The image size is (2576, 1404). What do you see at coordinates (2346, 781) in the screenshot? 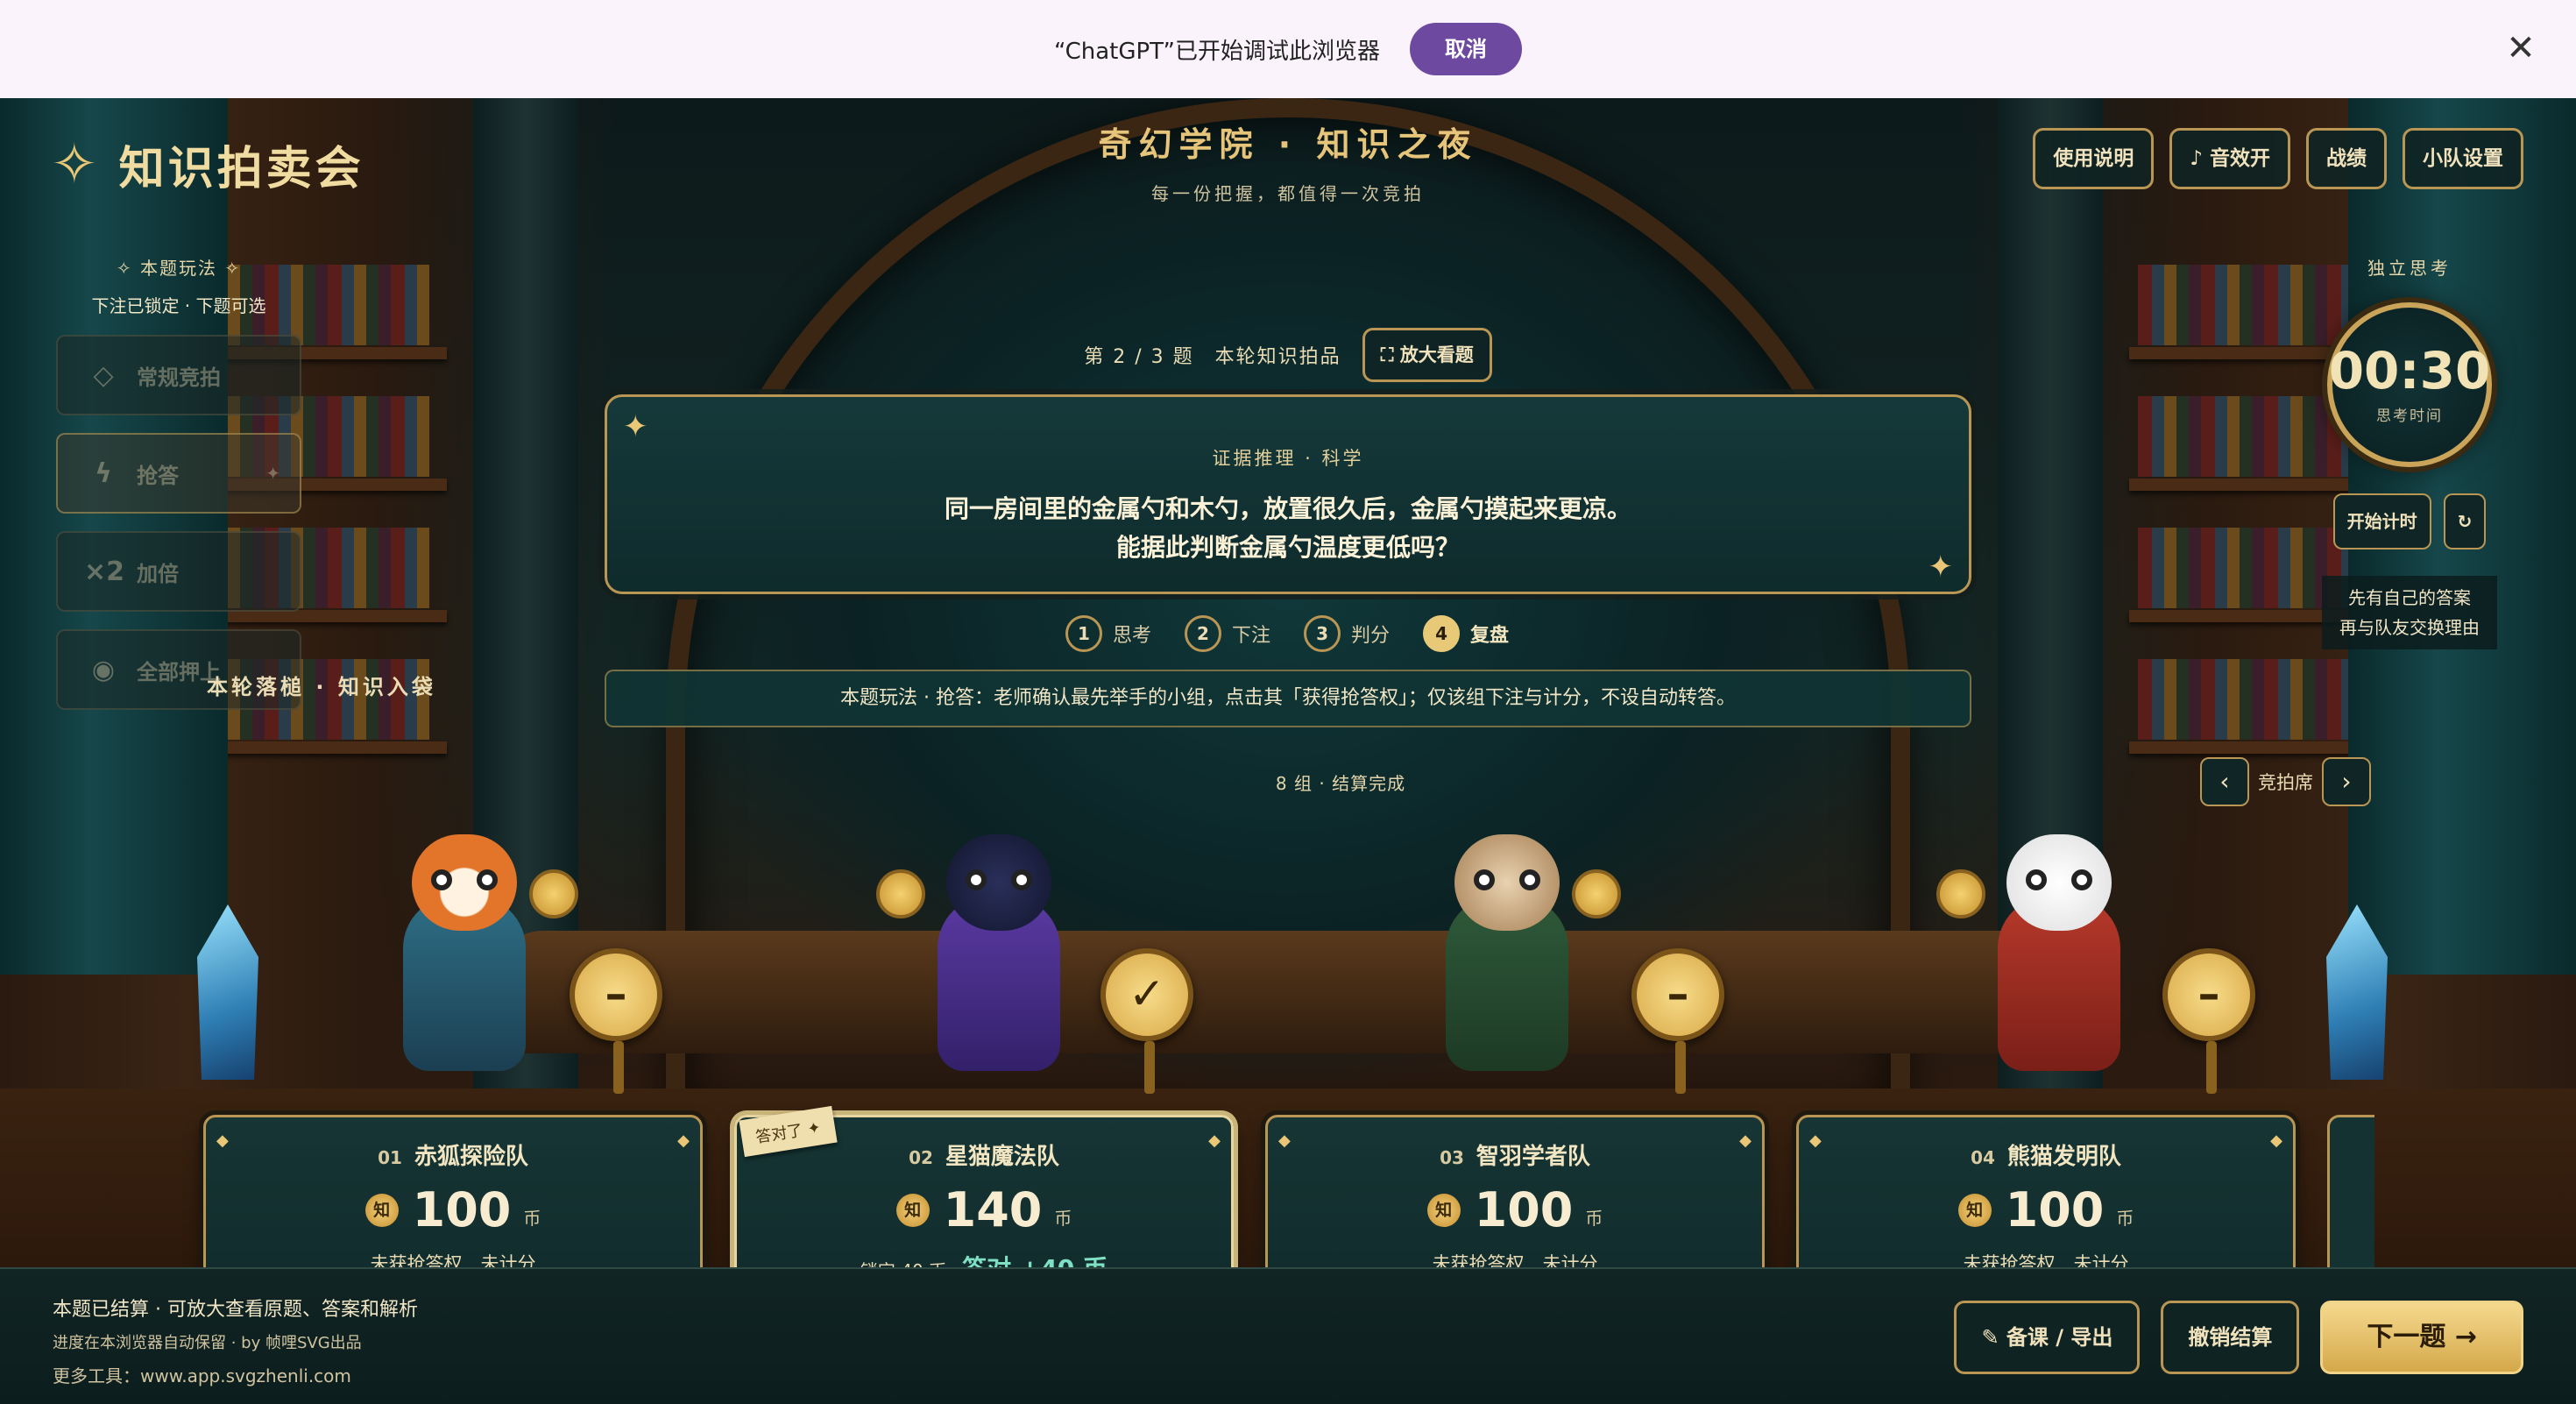
I see `chevron-right-icon: ›` at bounding box center [2346, 781].